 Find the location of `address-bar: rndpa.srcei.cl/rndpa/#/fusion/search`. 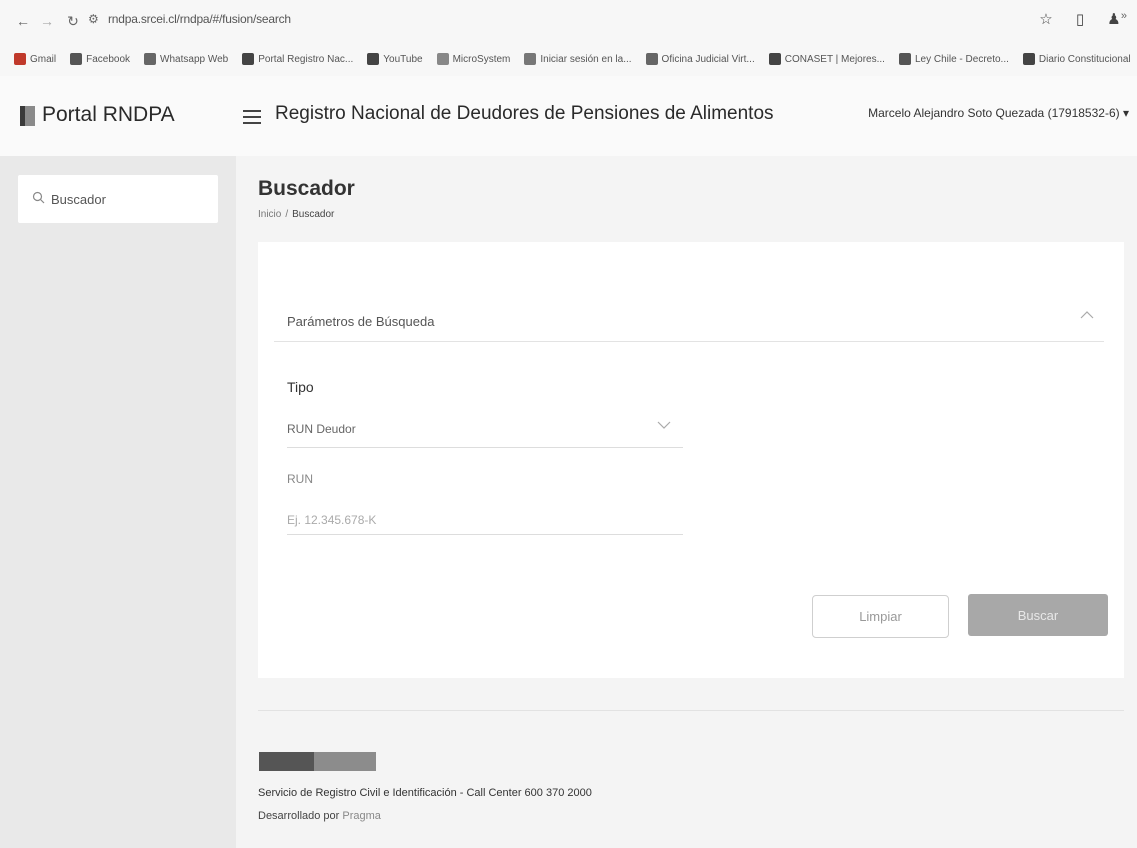

address-bar: rndpa.srcei.cl/rndpa/#/fusion/search is located at coordinates (199, 19).